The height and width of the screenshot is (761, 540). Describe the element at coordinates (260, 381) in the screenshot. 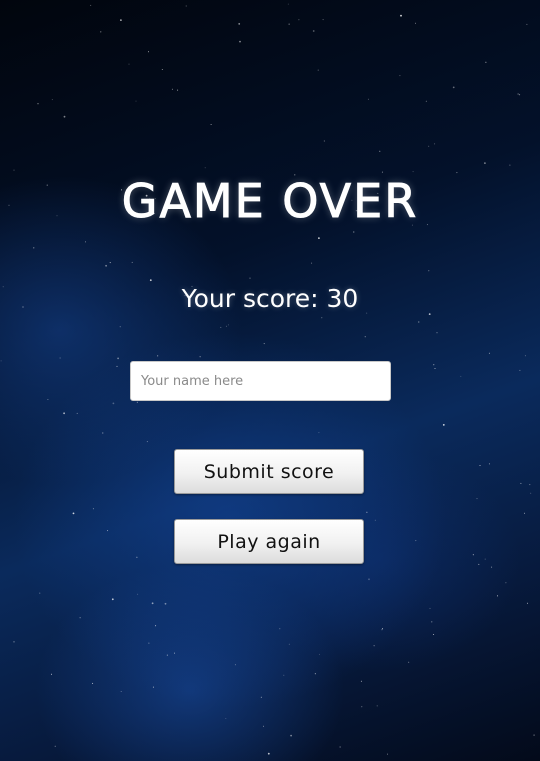

I see `player-name-input` at that location.